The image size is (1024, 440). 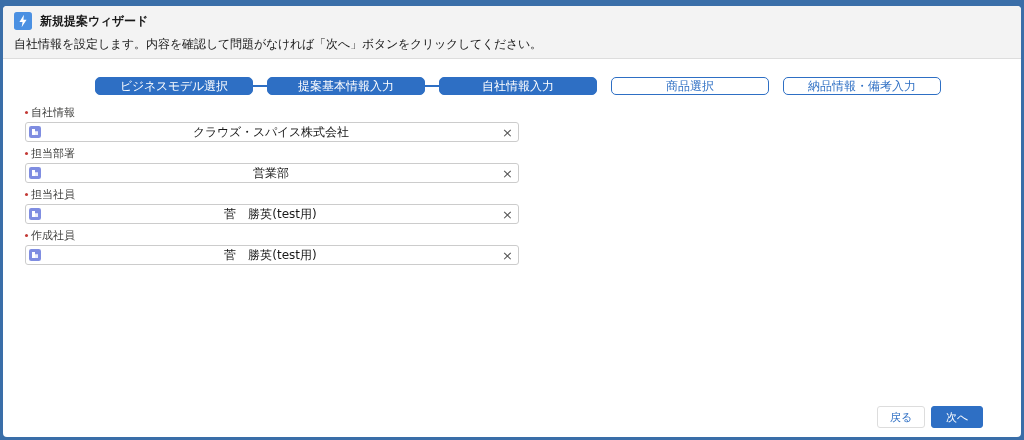 I want to click on field-label: 自社情報, so click(x=53, y=112).